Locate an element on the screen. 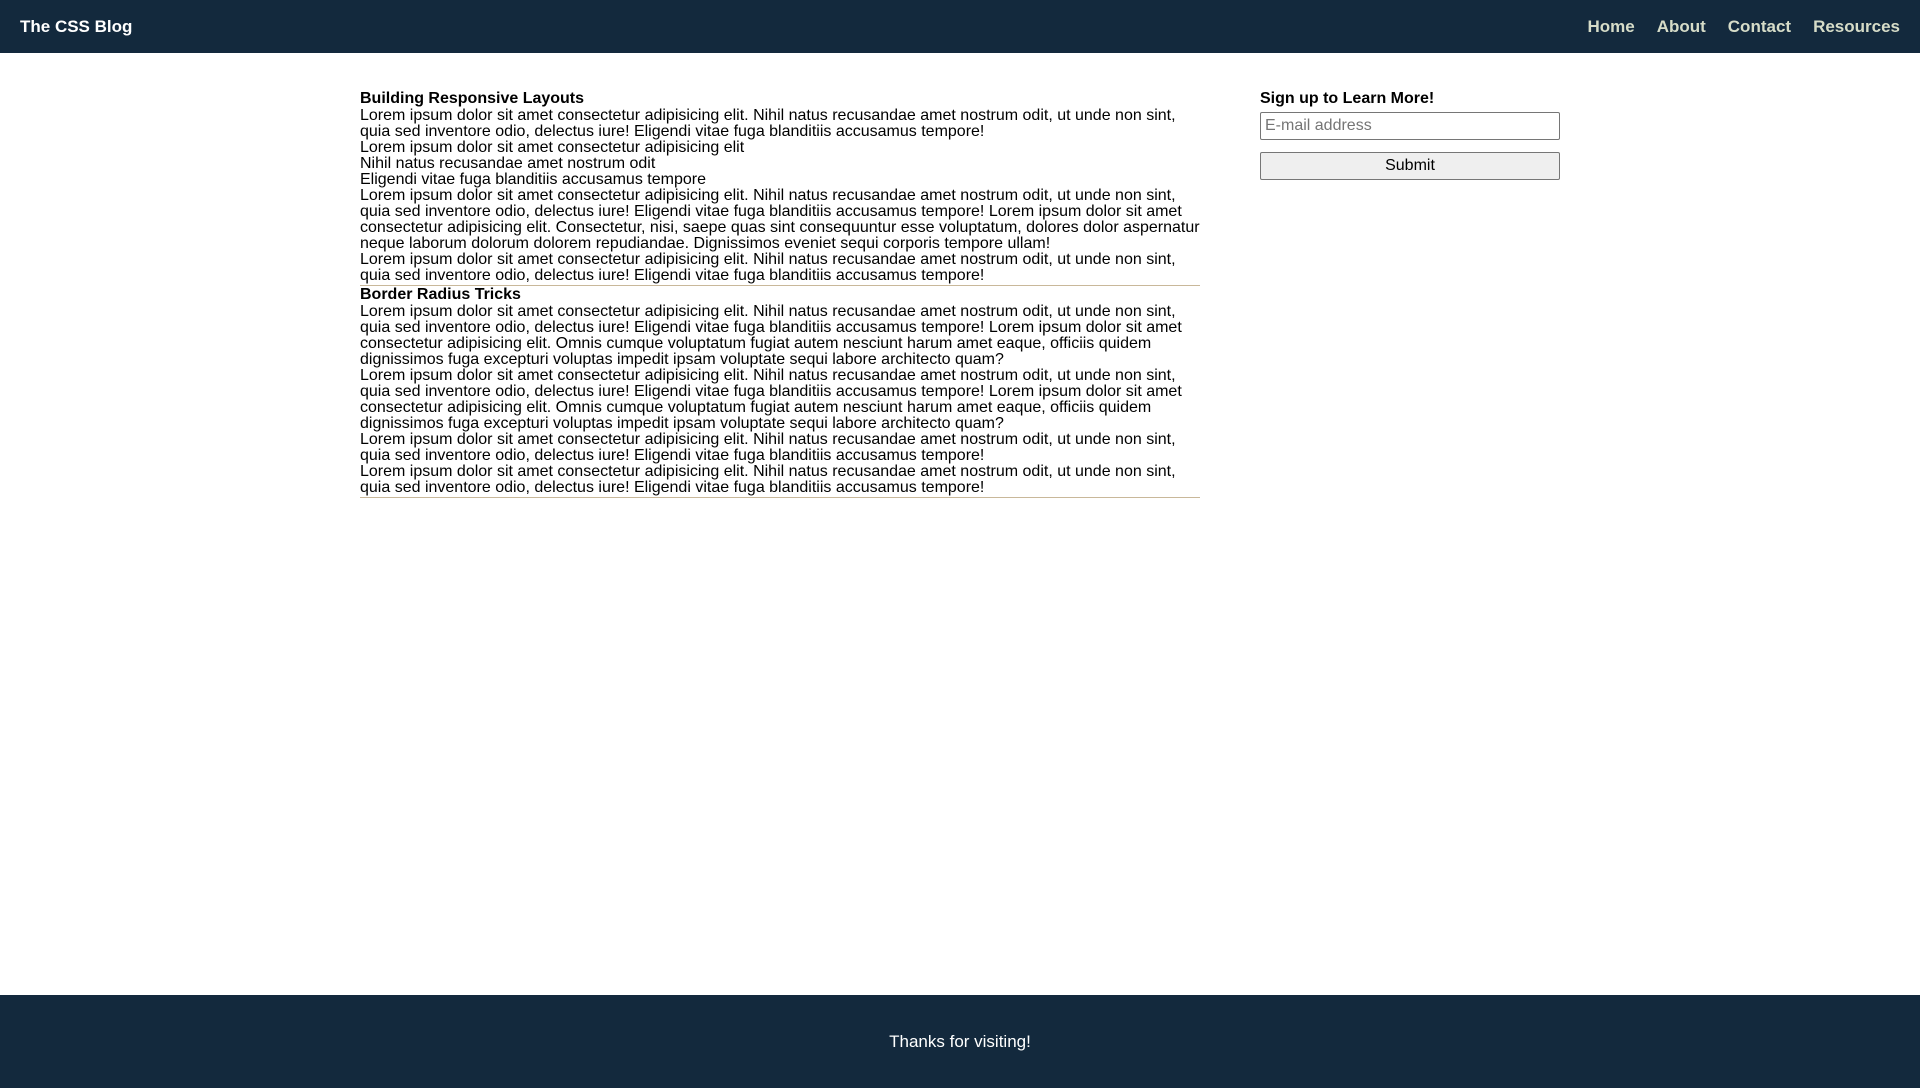  footer-text: Thanks for visiting! is located at coordinates (960, 1041).